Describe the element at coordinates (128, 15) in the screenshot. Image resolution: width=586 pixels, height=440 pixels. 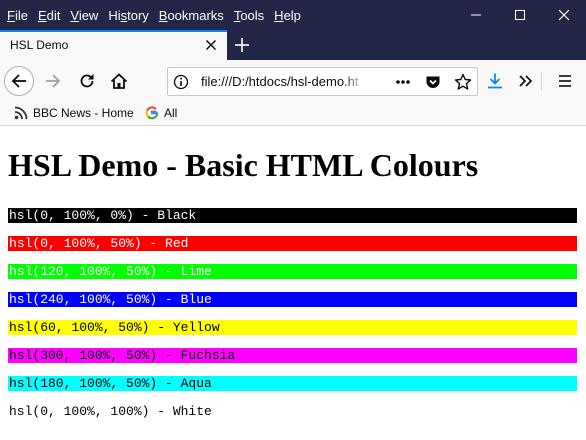
I see `menu-history: History` at that location.